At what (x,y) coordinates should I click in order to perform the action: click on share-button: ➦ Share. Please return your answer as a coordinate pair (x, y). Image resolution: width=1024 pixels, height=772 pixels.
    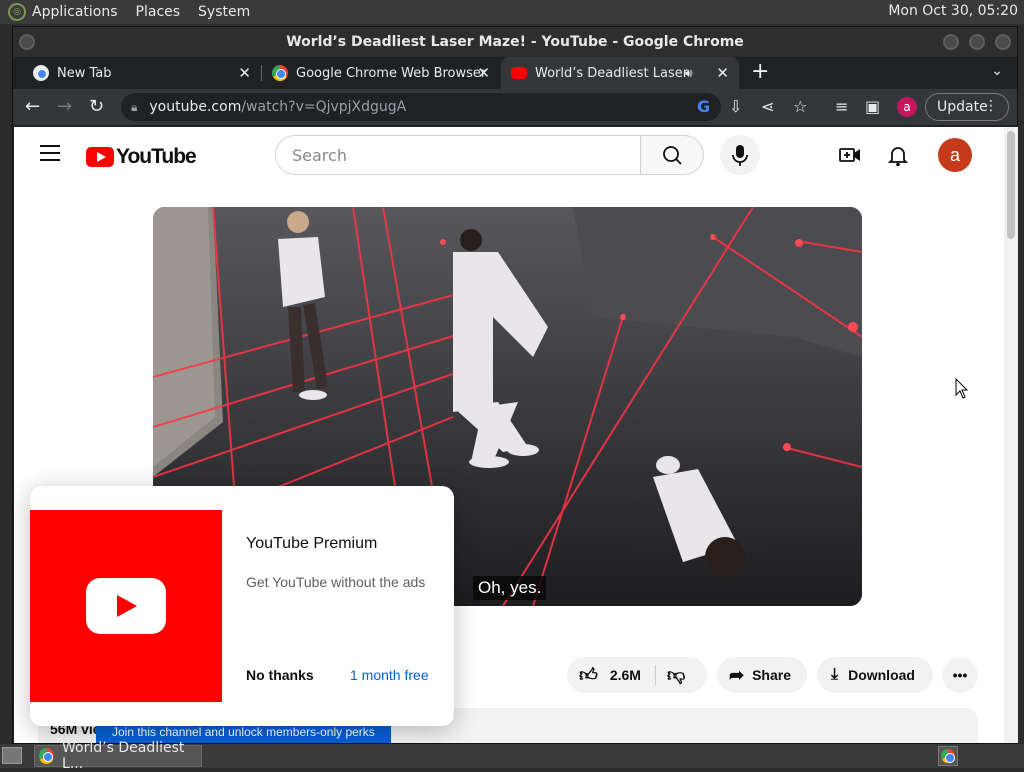
    Looking at the image, I should click on (762, 675).